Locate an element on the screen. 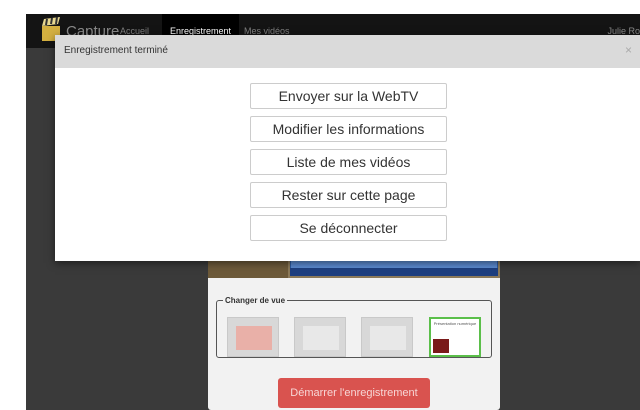  edit-info-button: Modifier les informations is located at coordinates (348, 129).